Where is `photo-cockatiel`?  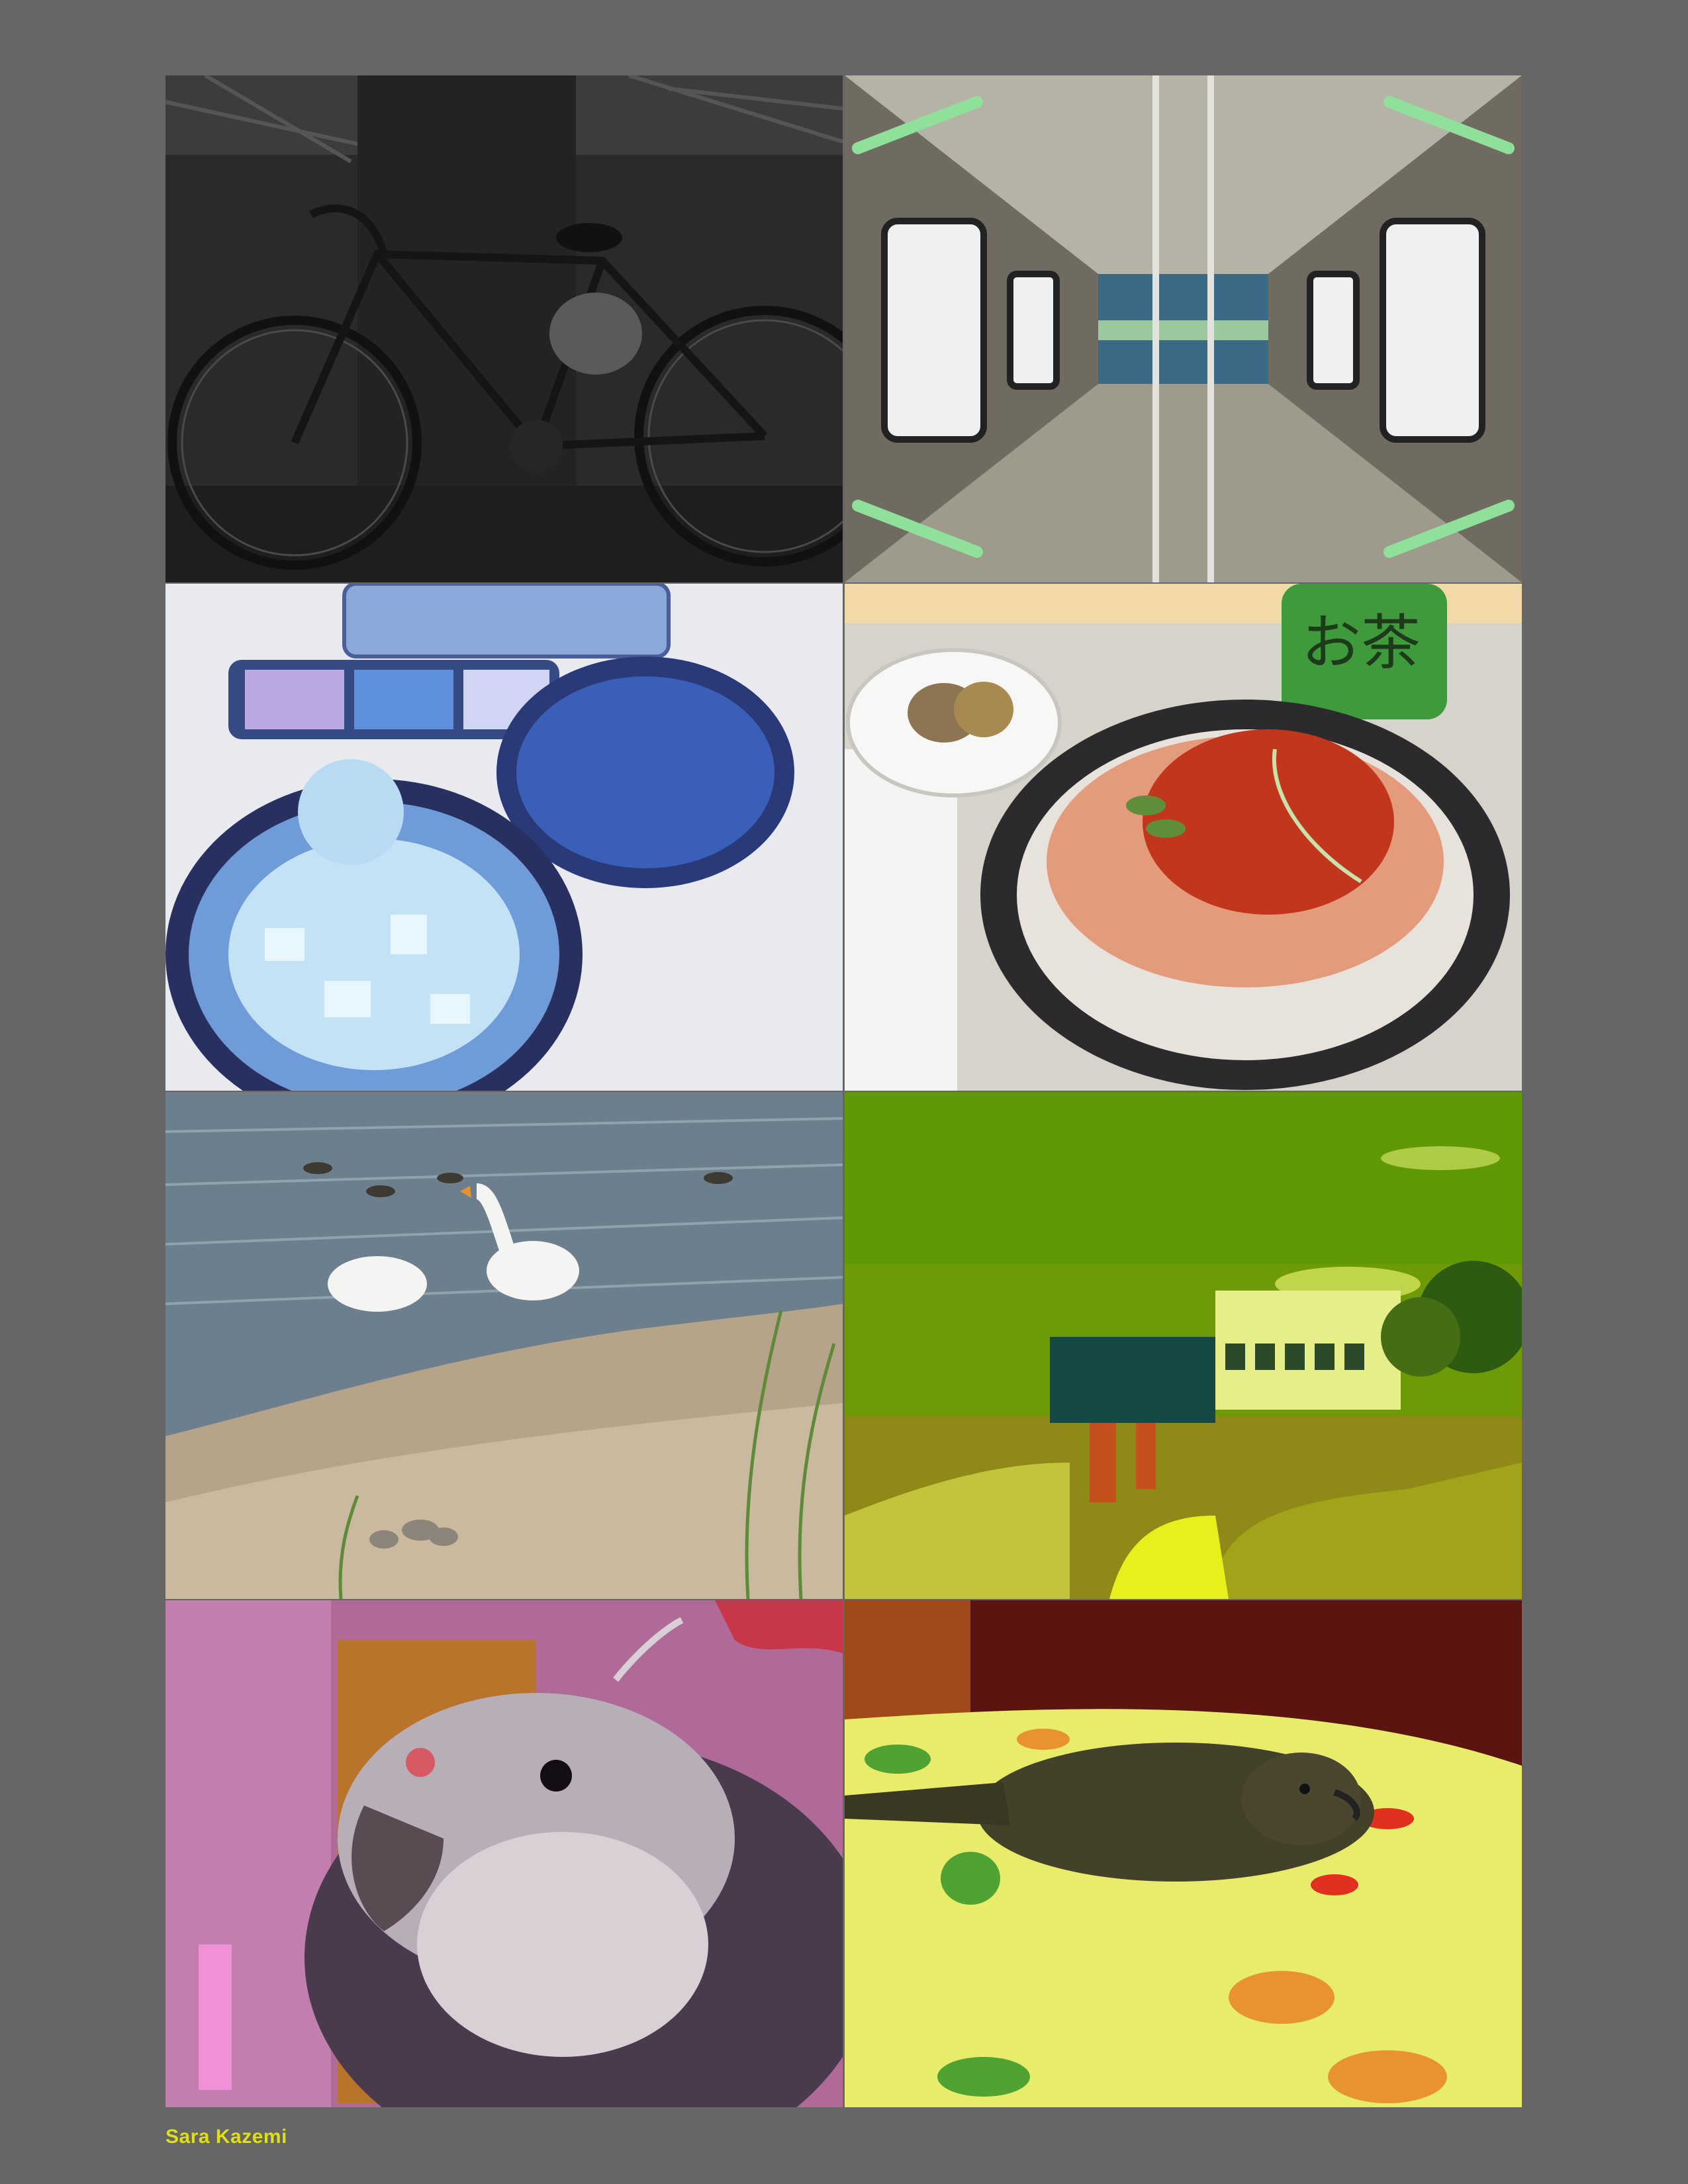 photo-cockatiel is located at coordinates (504, 1854).